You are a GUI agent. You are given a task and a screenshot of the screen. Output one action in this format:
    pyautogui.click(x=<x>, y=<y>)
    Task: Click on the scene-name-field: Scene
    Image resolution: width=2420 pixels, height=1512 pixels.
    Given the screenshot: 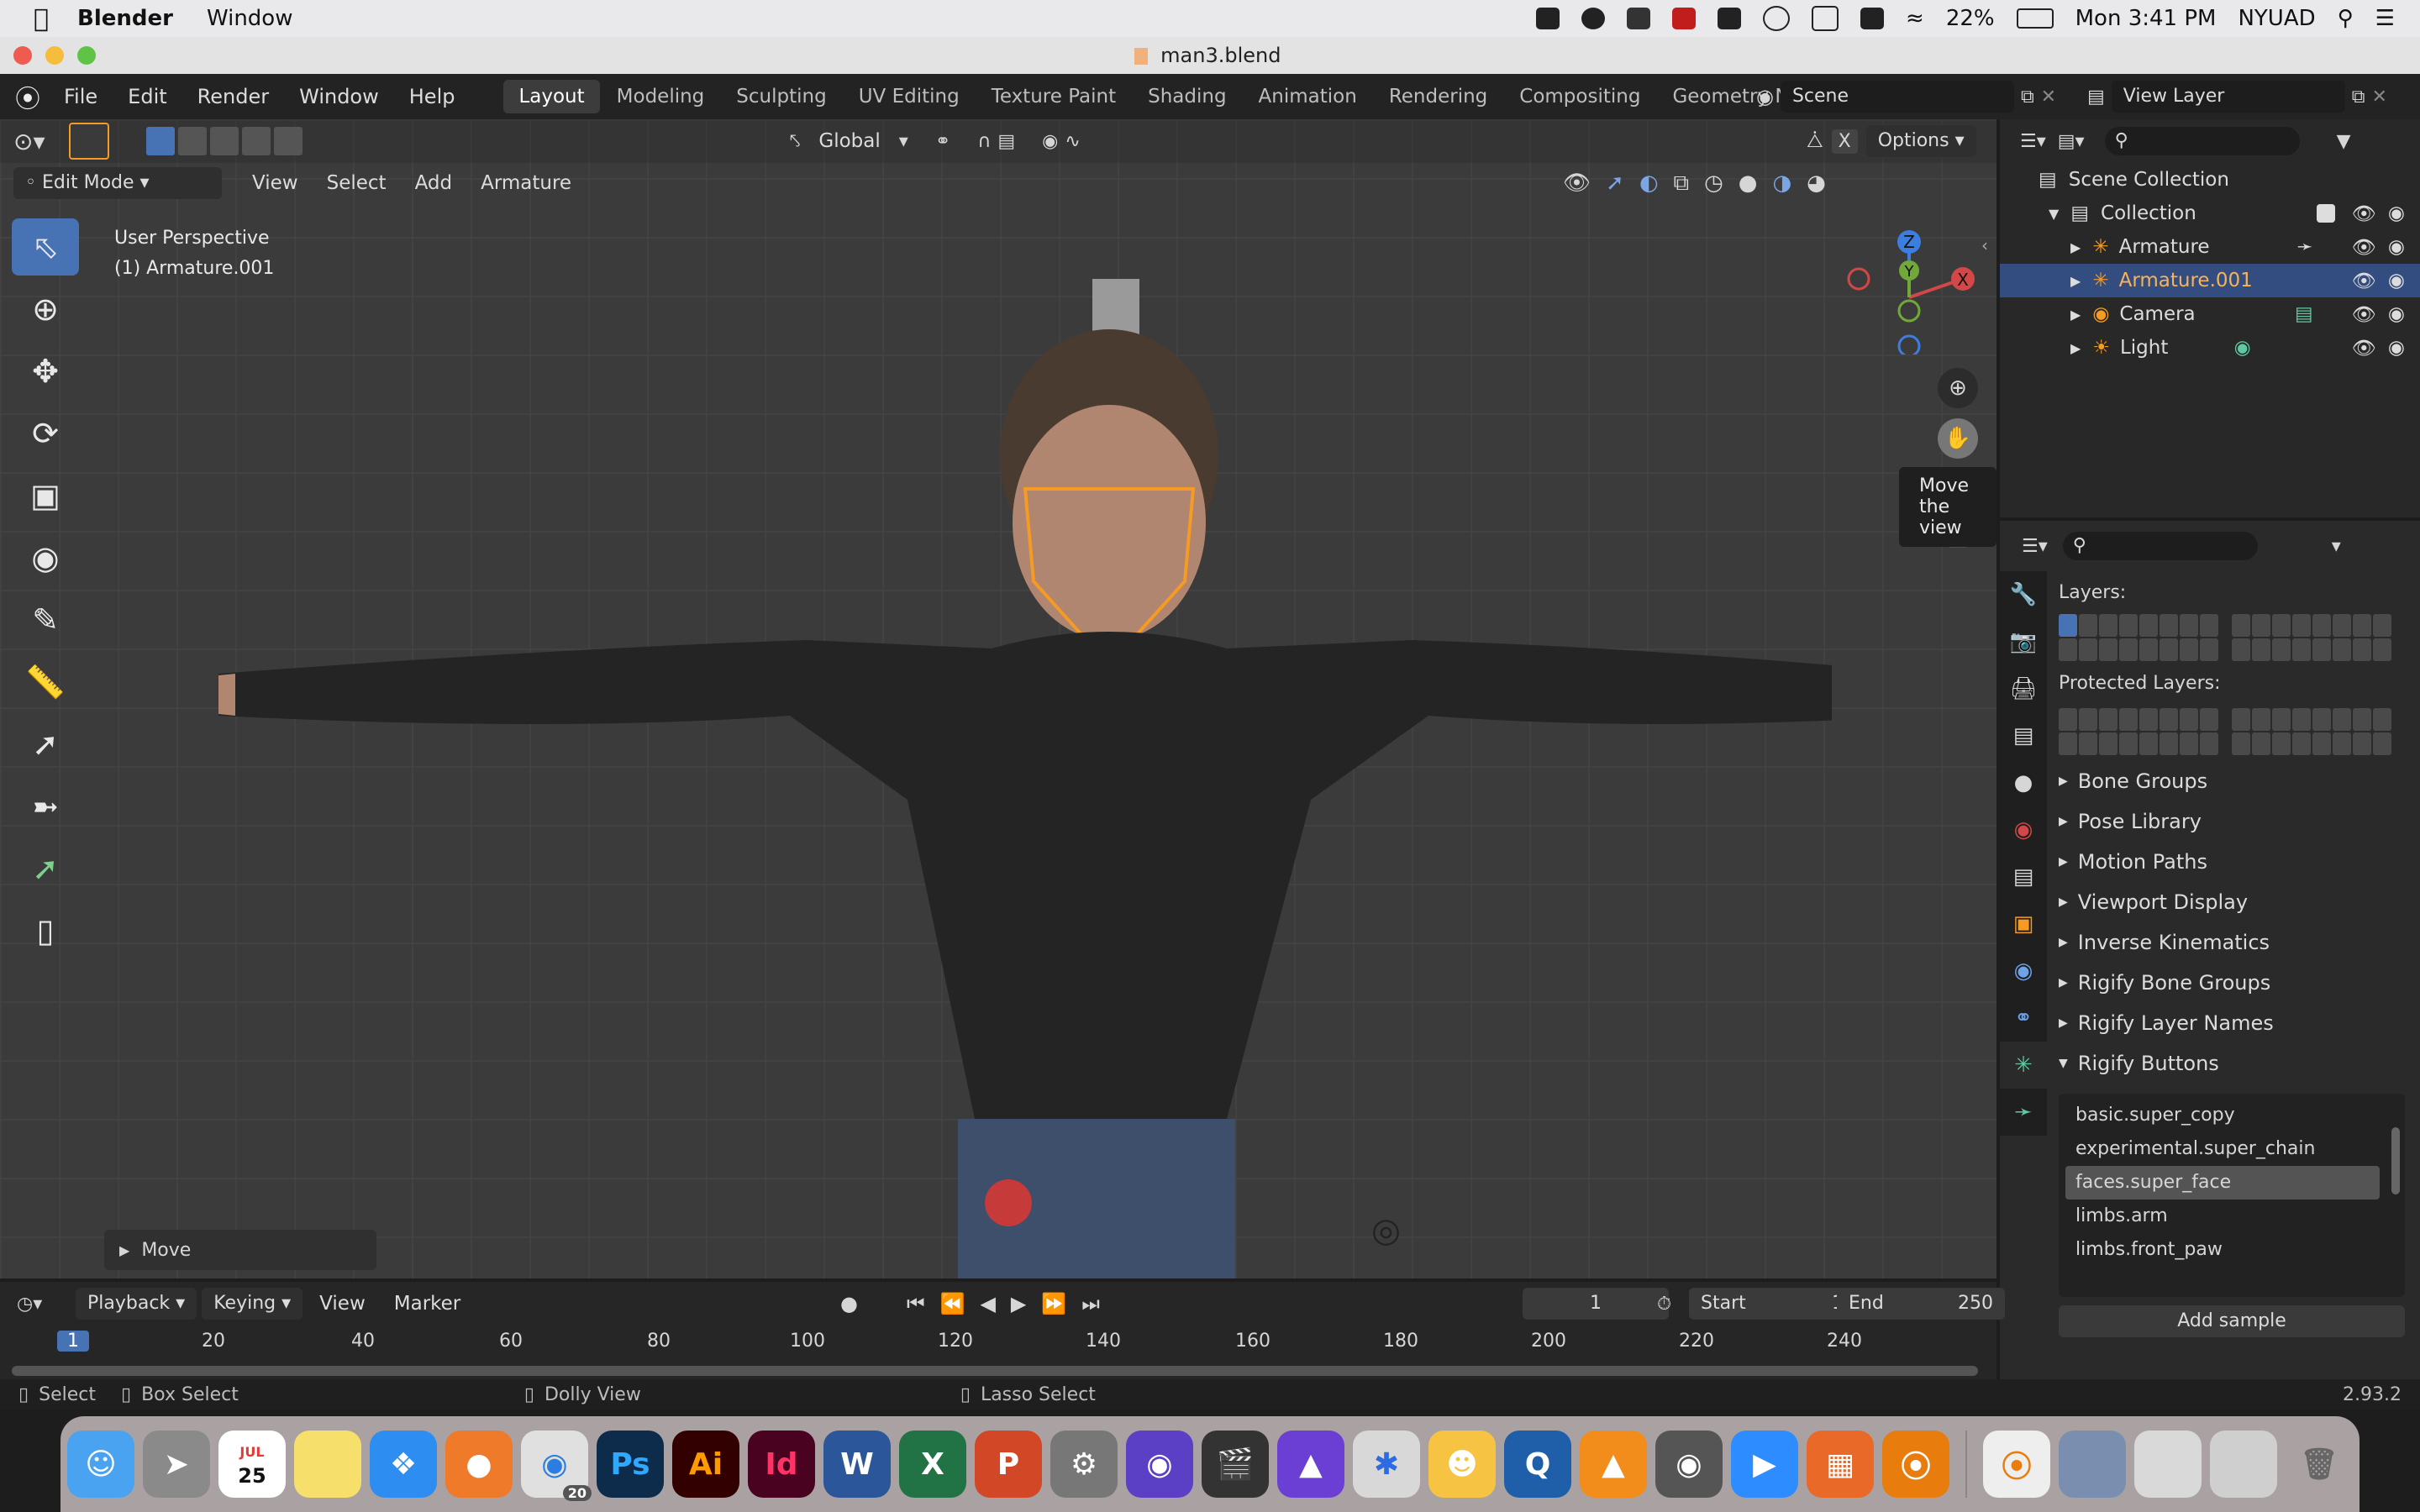 What is the action you would take?
    pyautogui.click(x=1897, y=97)
    